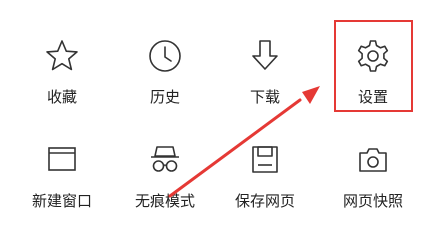  I want to click on camera-icon, so click(373, 160).